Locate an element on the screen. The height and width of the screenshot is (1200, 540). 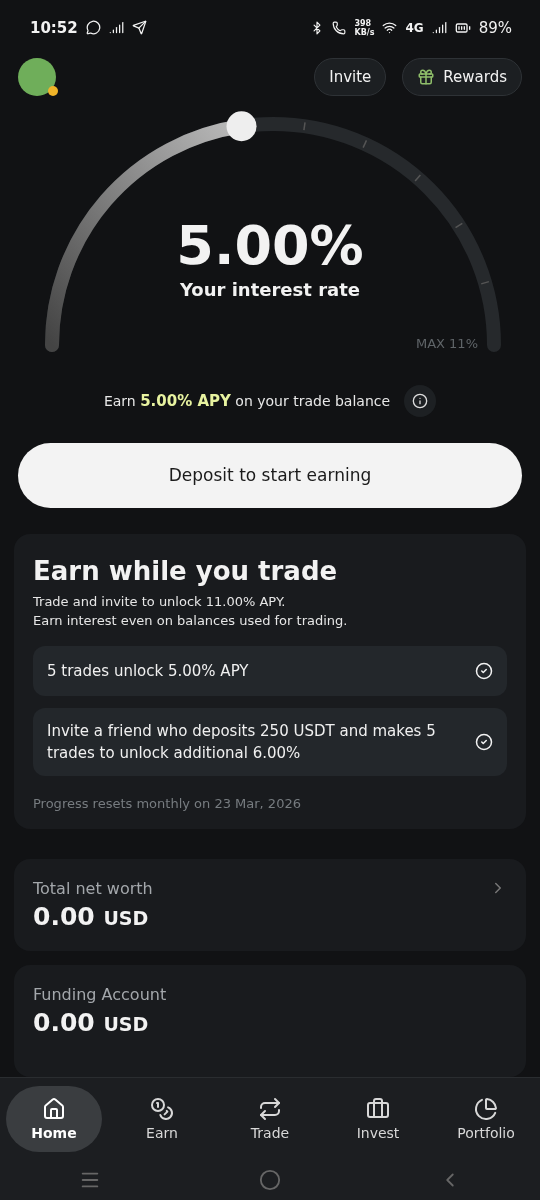
send-icon is located at coordinates (139, 28).